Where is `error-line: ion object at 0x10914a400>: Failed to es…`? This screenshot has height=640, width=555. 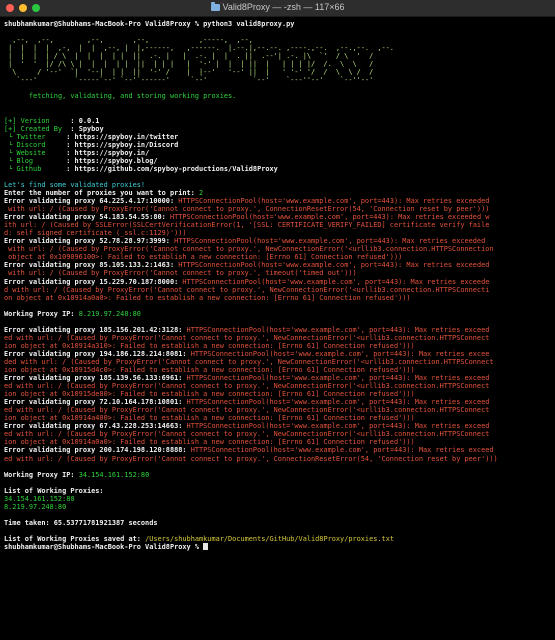
error-line: ion object at 0x10914a400>: Failed to es… is located at coordinates (277, 418).